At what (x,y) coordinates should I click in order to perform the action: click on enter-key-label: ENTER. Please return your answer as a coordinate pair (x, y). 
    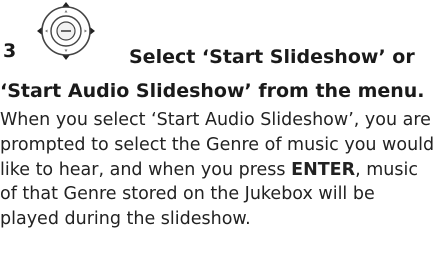
    Looking at the image, I should click on (323, 169).